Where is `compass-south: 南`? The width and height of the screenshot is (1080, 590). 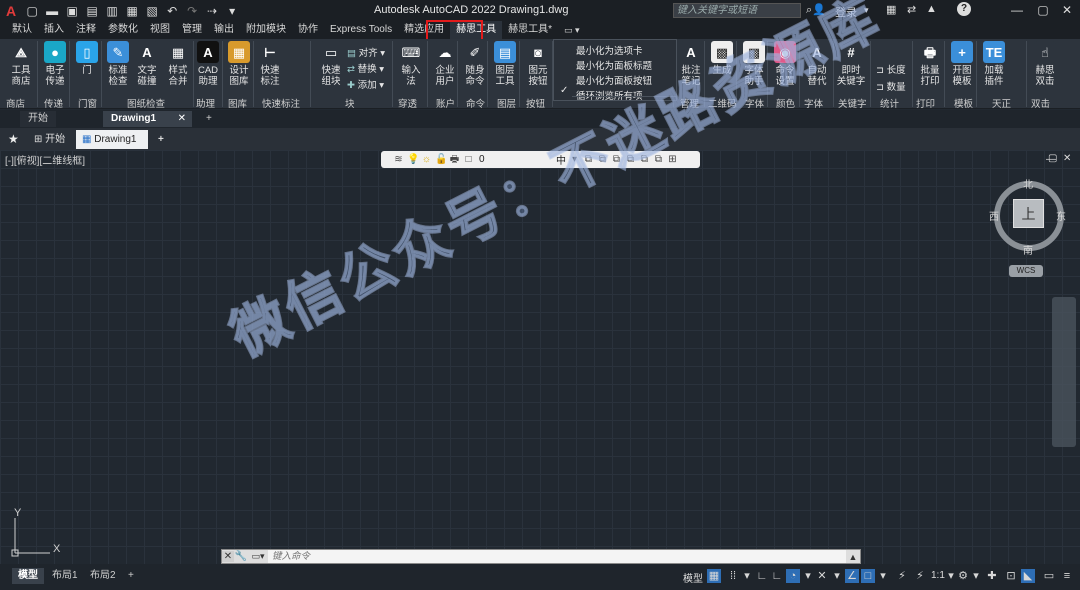 compass-south: 南 is located at coordinates (1028, 249).